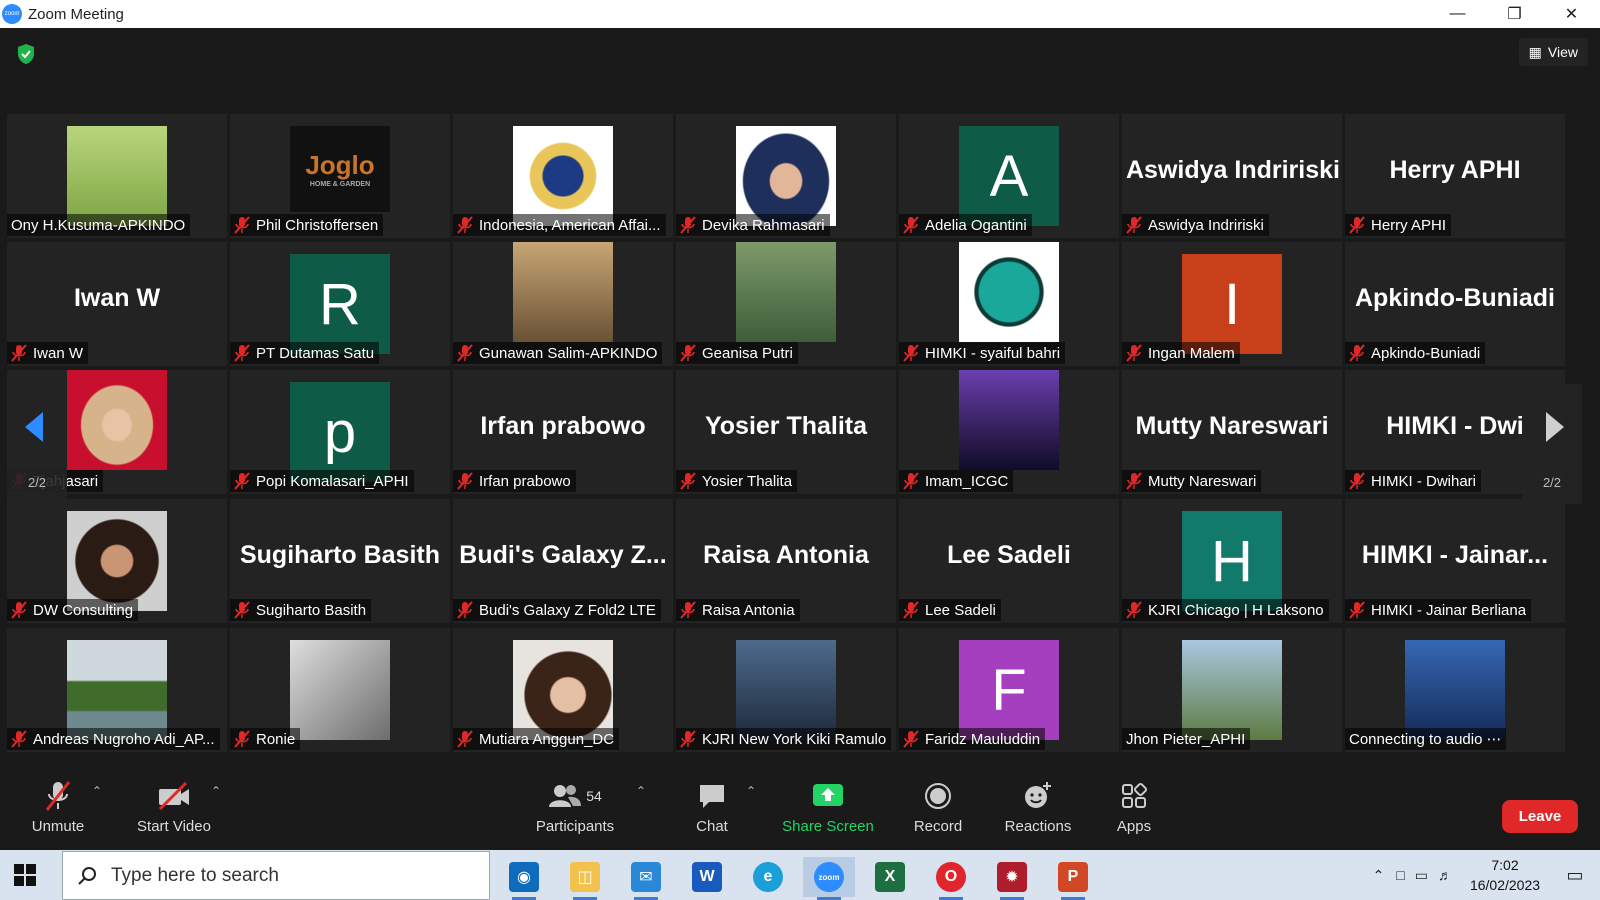  Describe the element at coordinates (1009, 304) in the screenshot. I see `participant-tile: HIMKI - syaiful bahri` at that location.